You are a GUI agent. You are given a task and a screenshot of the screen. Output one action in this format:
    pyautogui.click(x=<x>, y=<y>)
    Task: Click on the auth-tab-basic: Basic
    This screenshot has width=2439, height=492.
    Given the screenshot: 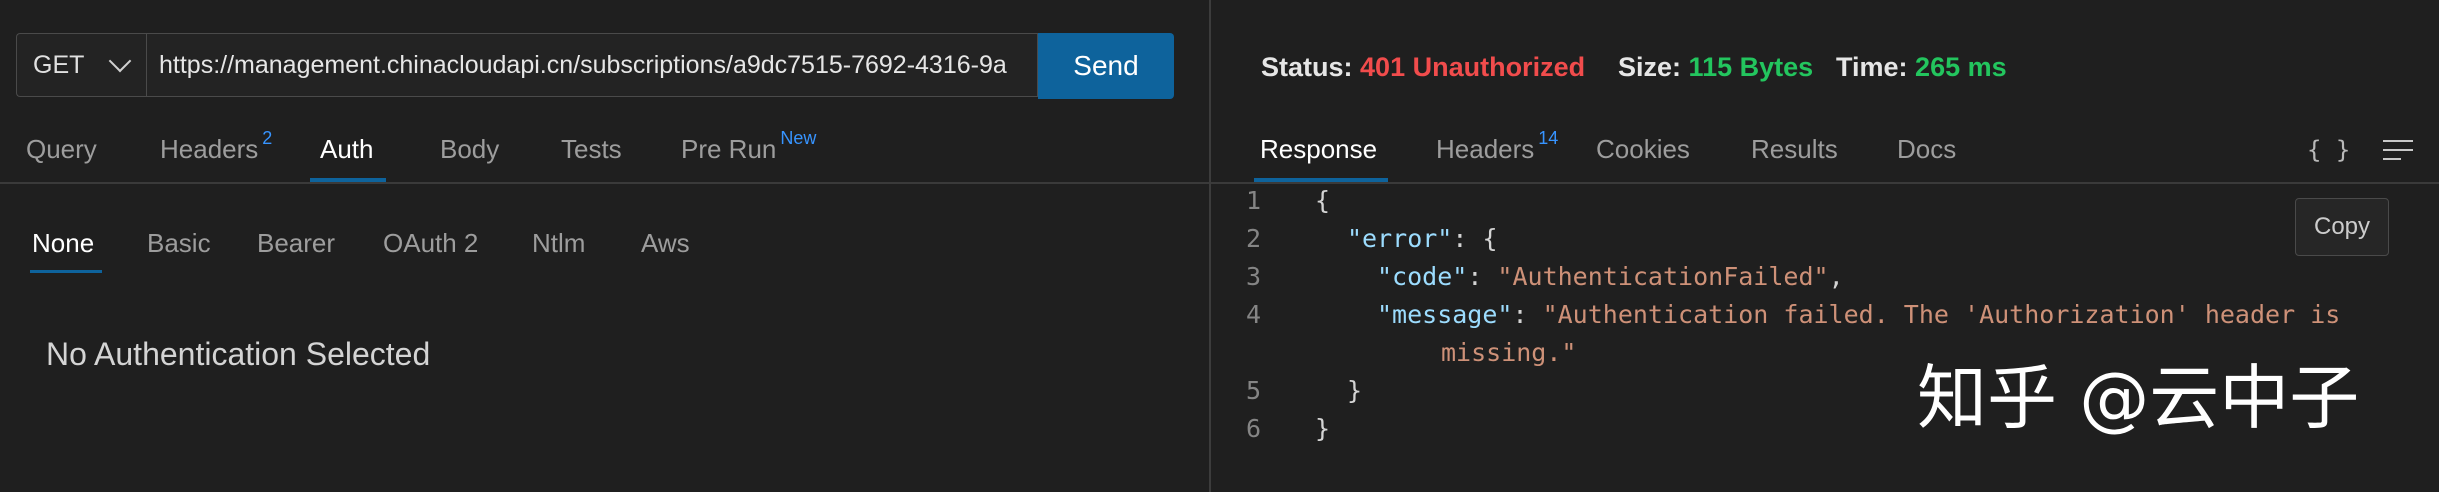 What is the action you would take?
    pyautogui.click(x=179, y=243)
    